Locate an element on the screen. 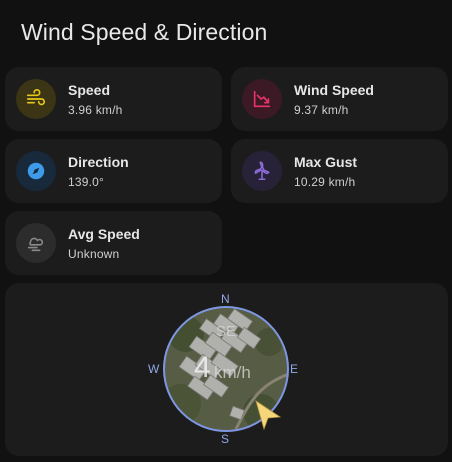 The width and height of the screenshot is (452, 462). compass-east-label: E is located at coordinates (294, 369).